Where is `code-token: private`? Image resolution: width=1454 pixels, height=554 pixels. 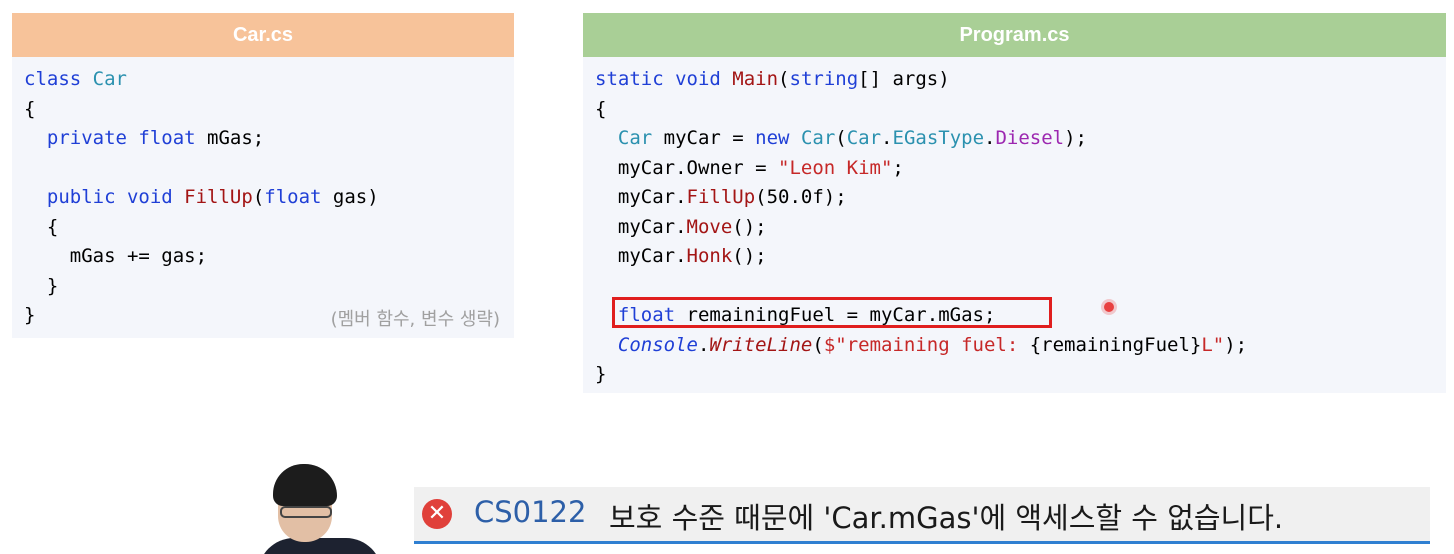 code-token: private is located at coordinates (92, 138).